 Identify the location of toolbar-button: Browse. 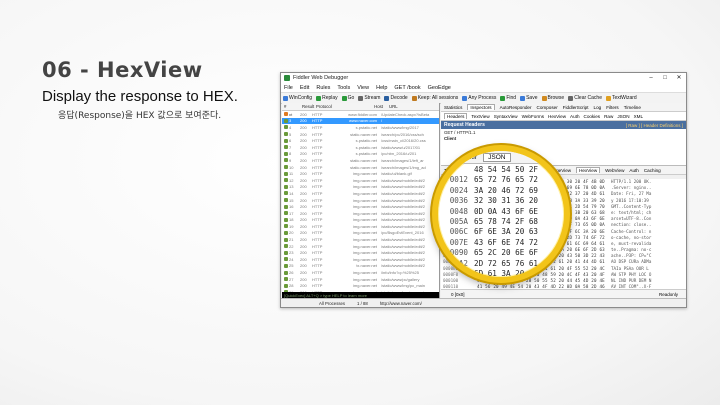
(552, 98).